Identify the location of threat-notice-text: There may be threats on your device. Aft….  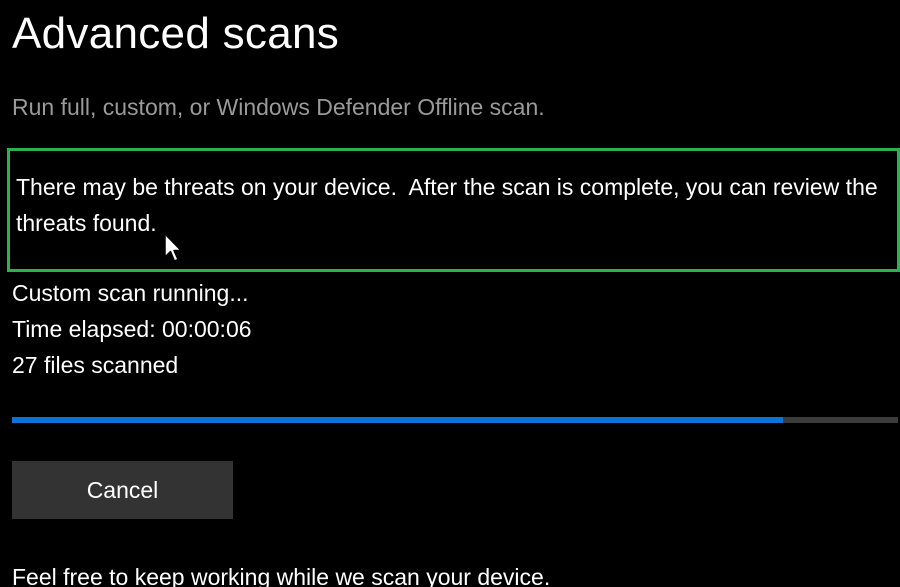
(450, 205).